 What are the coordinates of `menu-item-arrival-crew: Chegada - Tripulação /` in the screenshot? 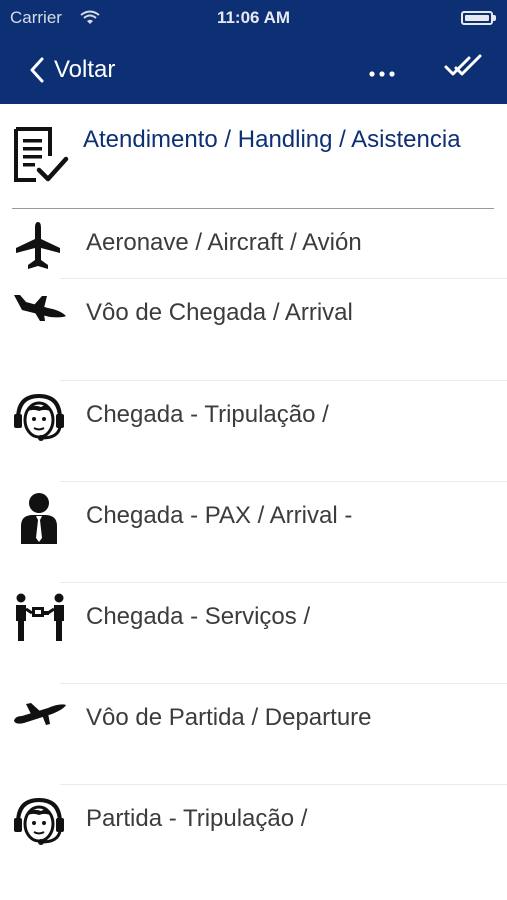 It's located at (253, 431).